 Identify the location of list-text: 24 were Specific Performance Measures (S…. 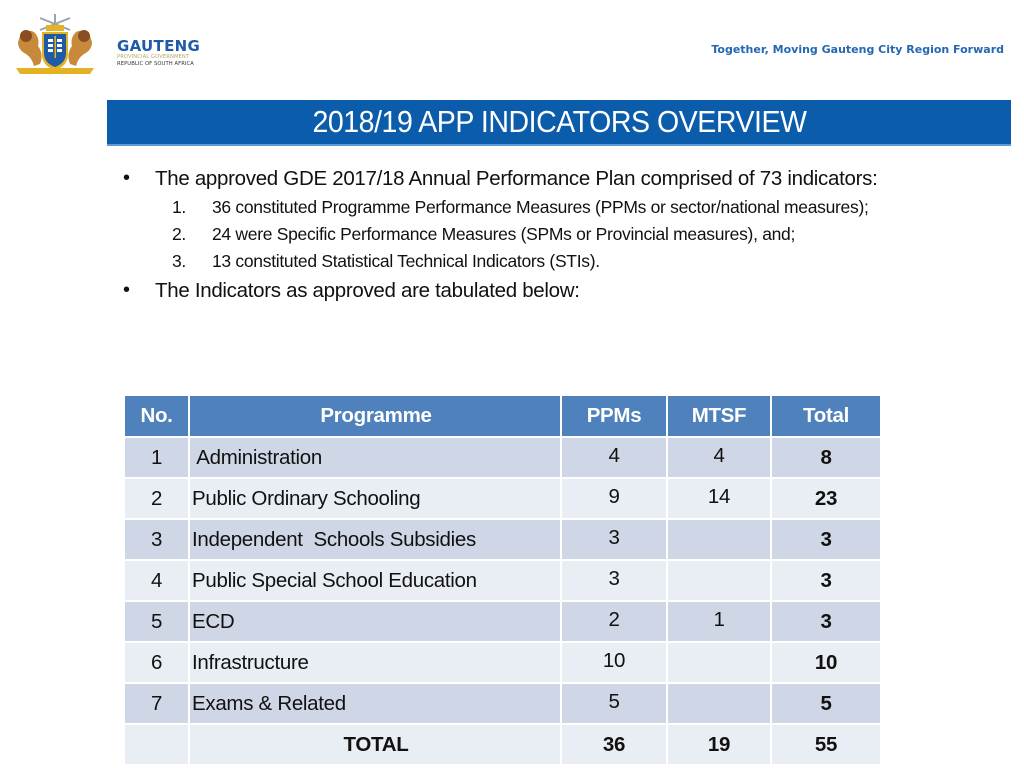
(504, 234).